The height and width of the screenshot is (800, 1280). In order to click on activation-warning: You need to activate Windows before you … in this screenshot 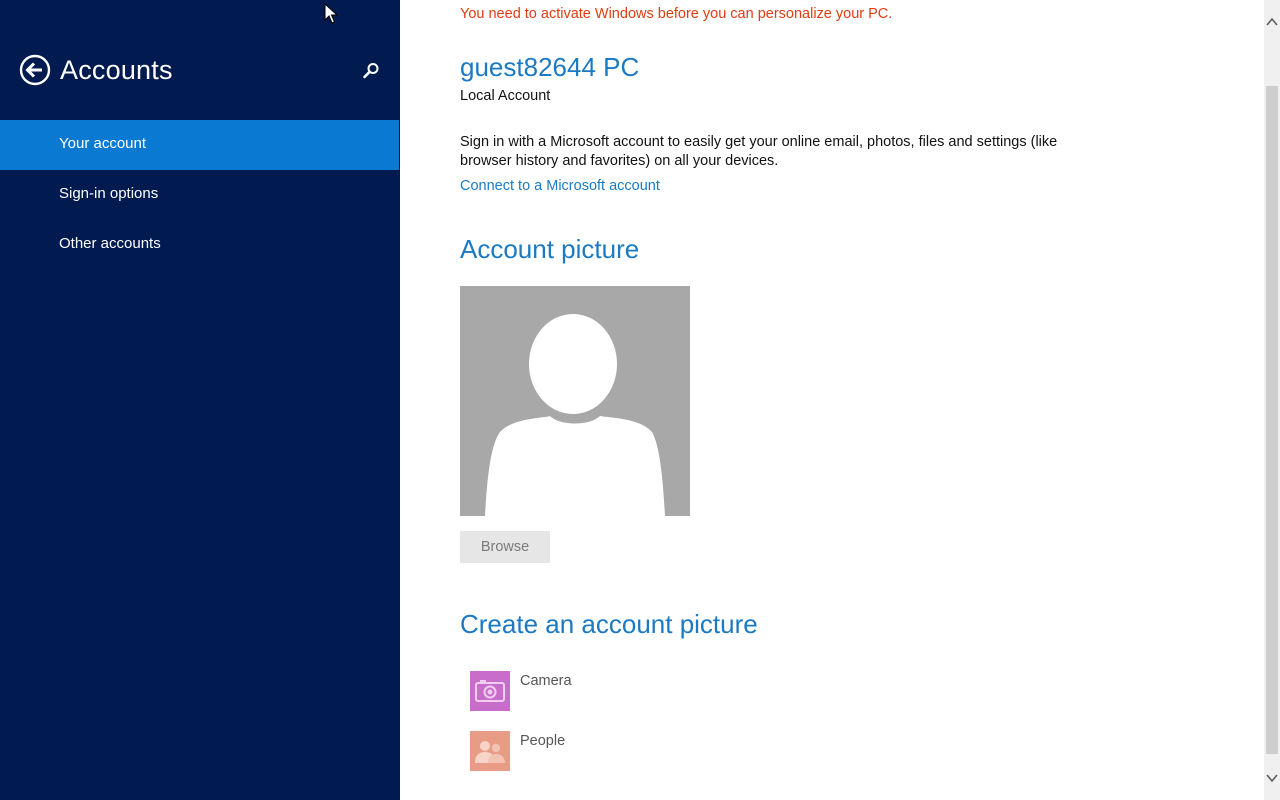, I will do `click(676, 14)`.